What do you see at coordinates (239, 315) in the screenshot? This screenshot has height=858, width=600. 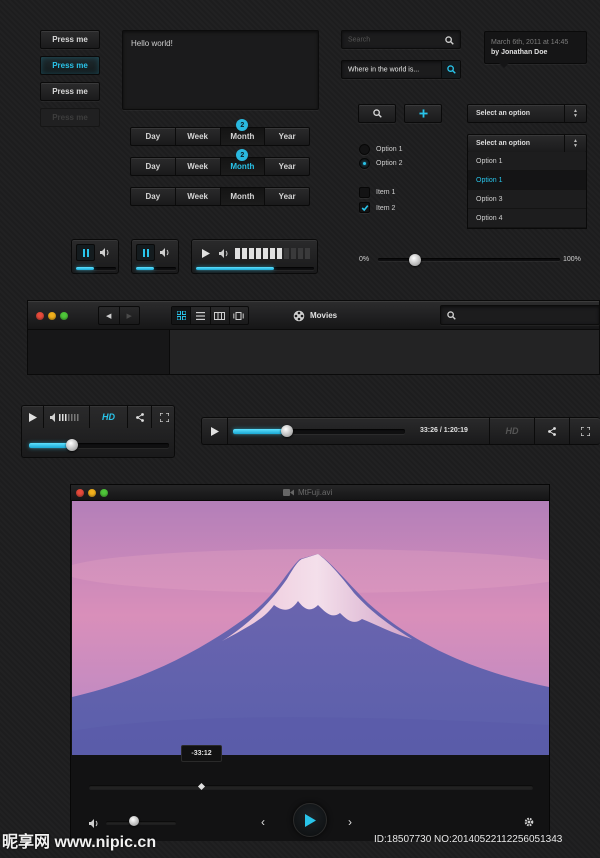 I see `coverflow-view-icon` at bounding box center [239, 315].